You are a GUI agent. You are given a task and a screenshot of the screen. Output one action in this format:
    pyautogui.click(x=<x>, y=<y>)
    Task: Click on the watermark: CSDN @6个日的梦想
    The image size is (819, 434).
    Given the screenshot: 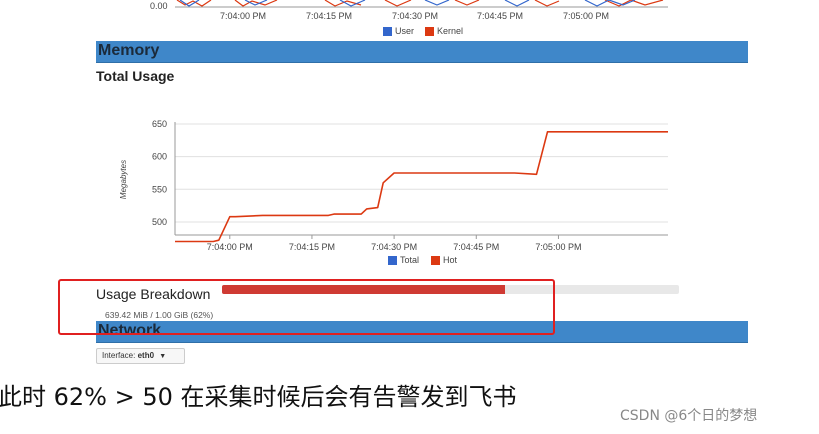 What is the action you would take?
    pyautogui.click(x=689, y=416)
    